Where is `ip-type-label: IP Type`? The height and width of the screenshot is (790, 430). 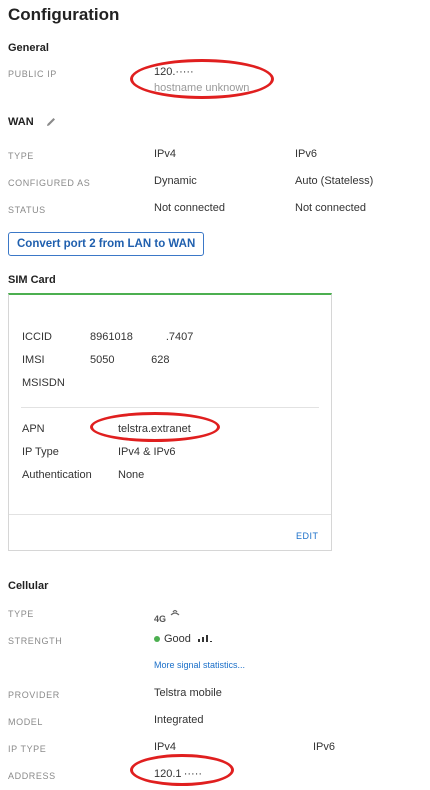 ip-type-label: IP Type is located at coordinates (40, 452).